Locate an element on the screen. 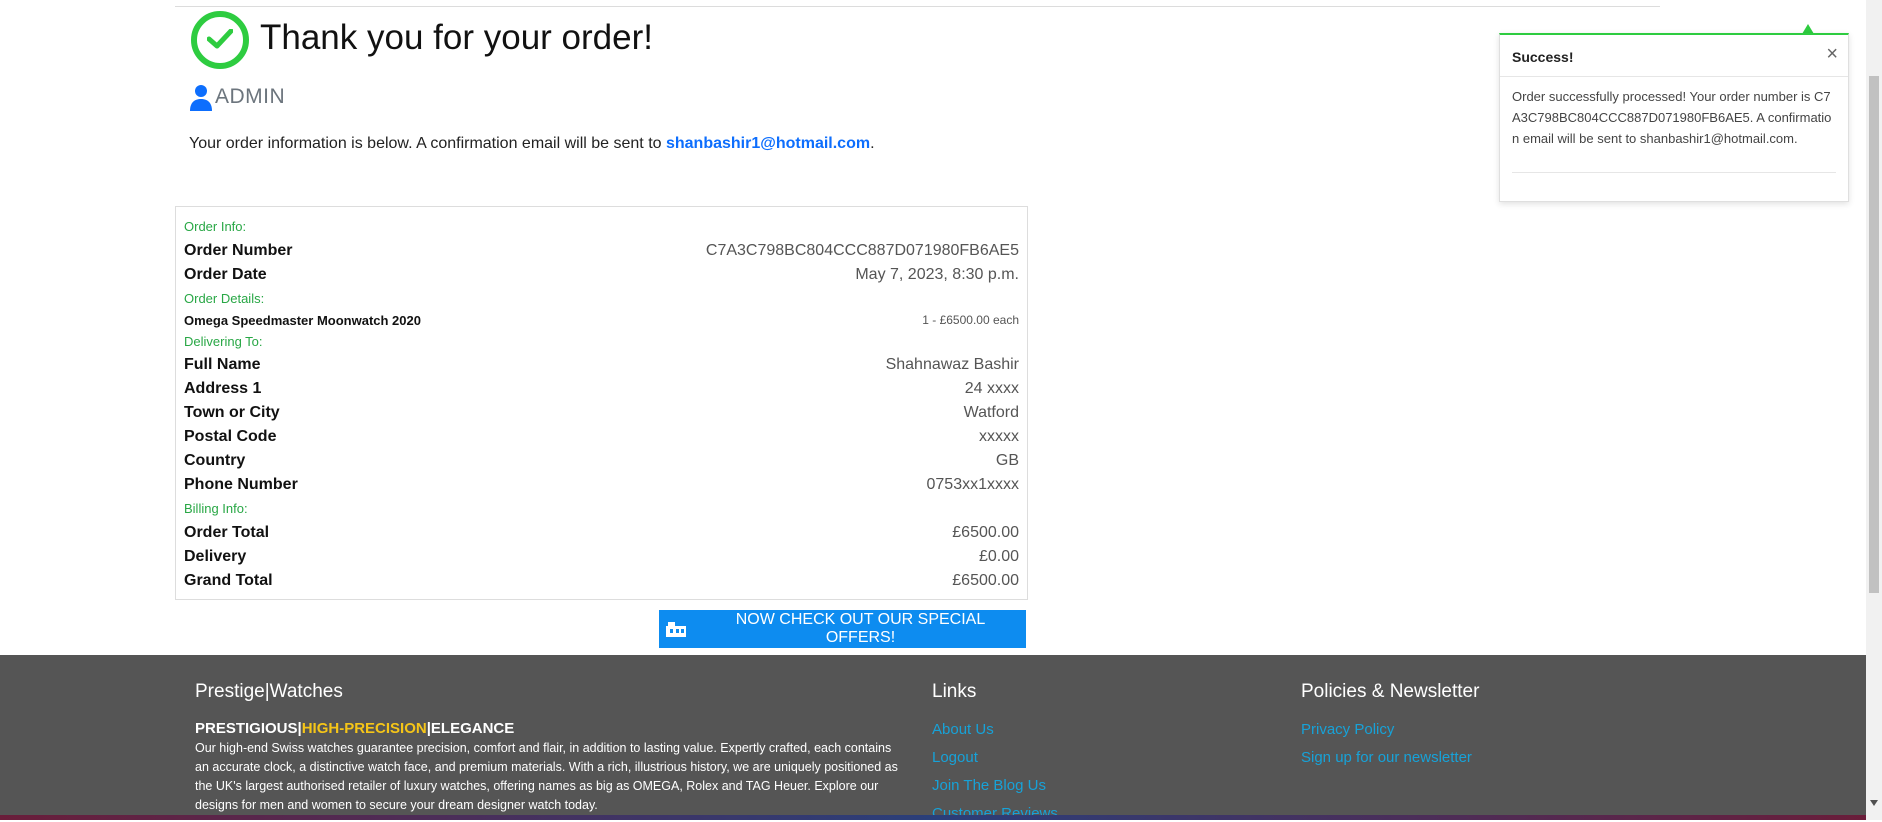  tagline-part: |ELEGANCE is located at coordinates (470, 728).